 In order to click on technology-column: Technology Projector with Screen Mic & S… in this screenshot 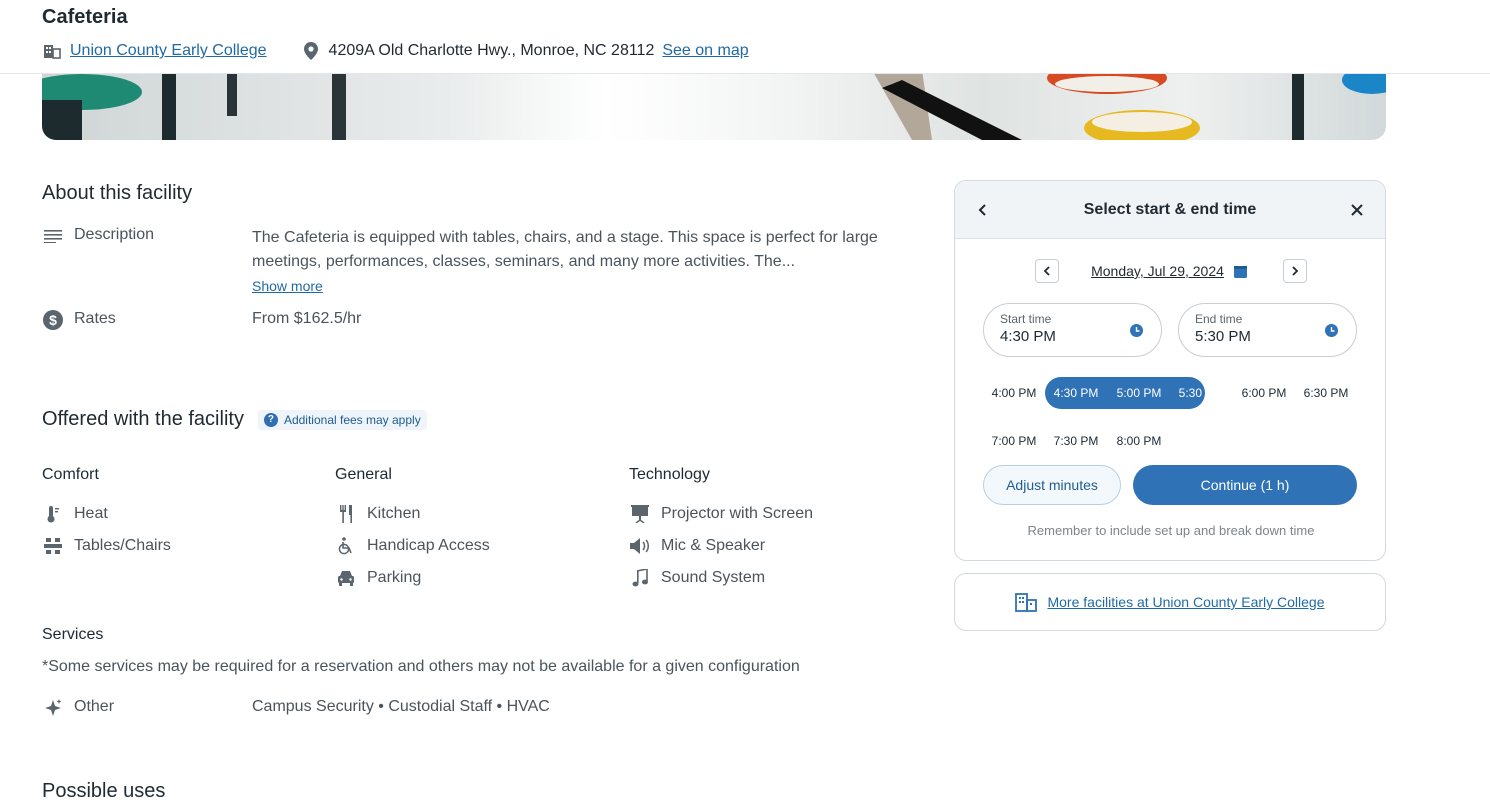, I will do `click(774, 530)`.